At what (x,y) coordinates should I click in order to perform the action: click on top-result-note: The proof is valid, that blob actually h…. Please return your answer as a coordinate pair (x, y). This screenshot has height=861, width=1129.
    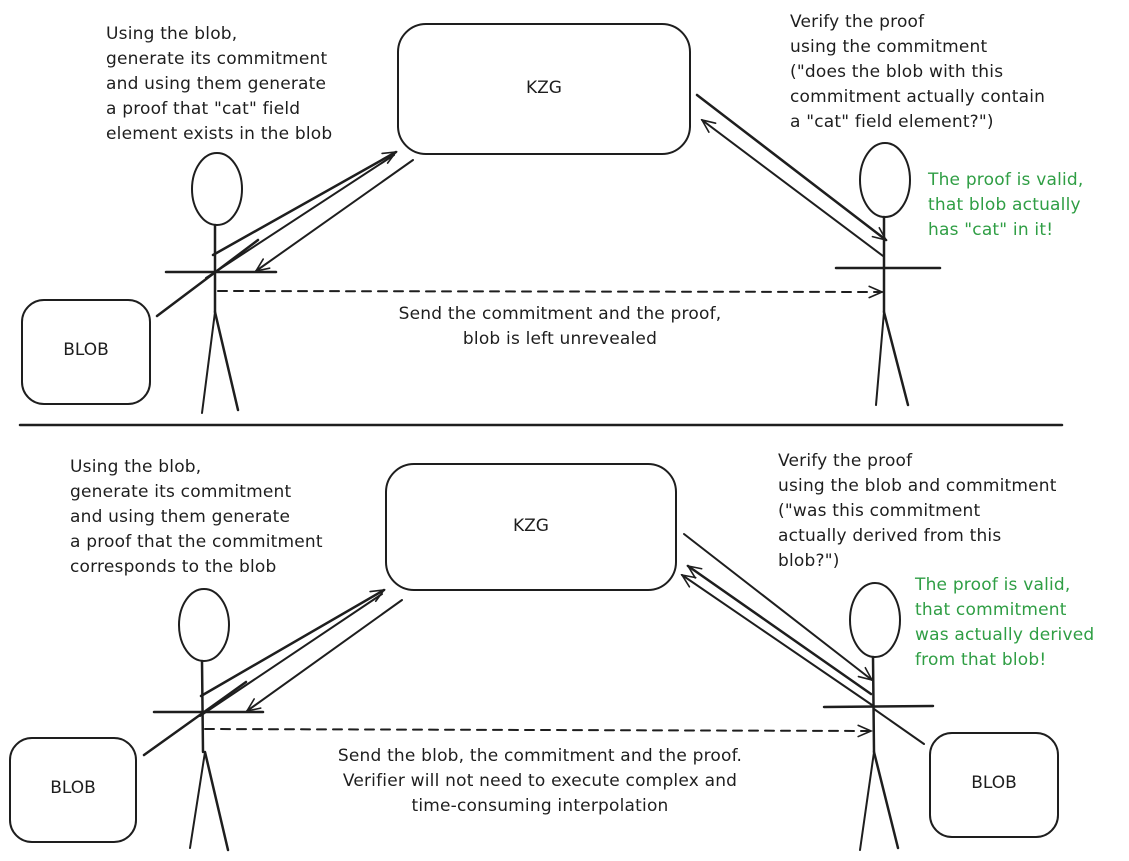
    Looking at the image, I should click on (1006, 205).